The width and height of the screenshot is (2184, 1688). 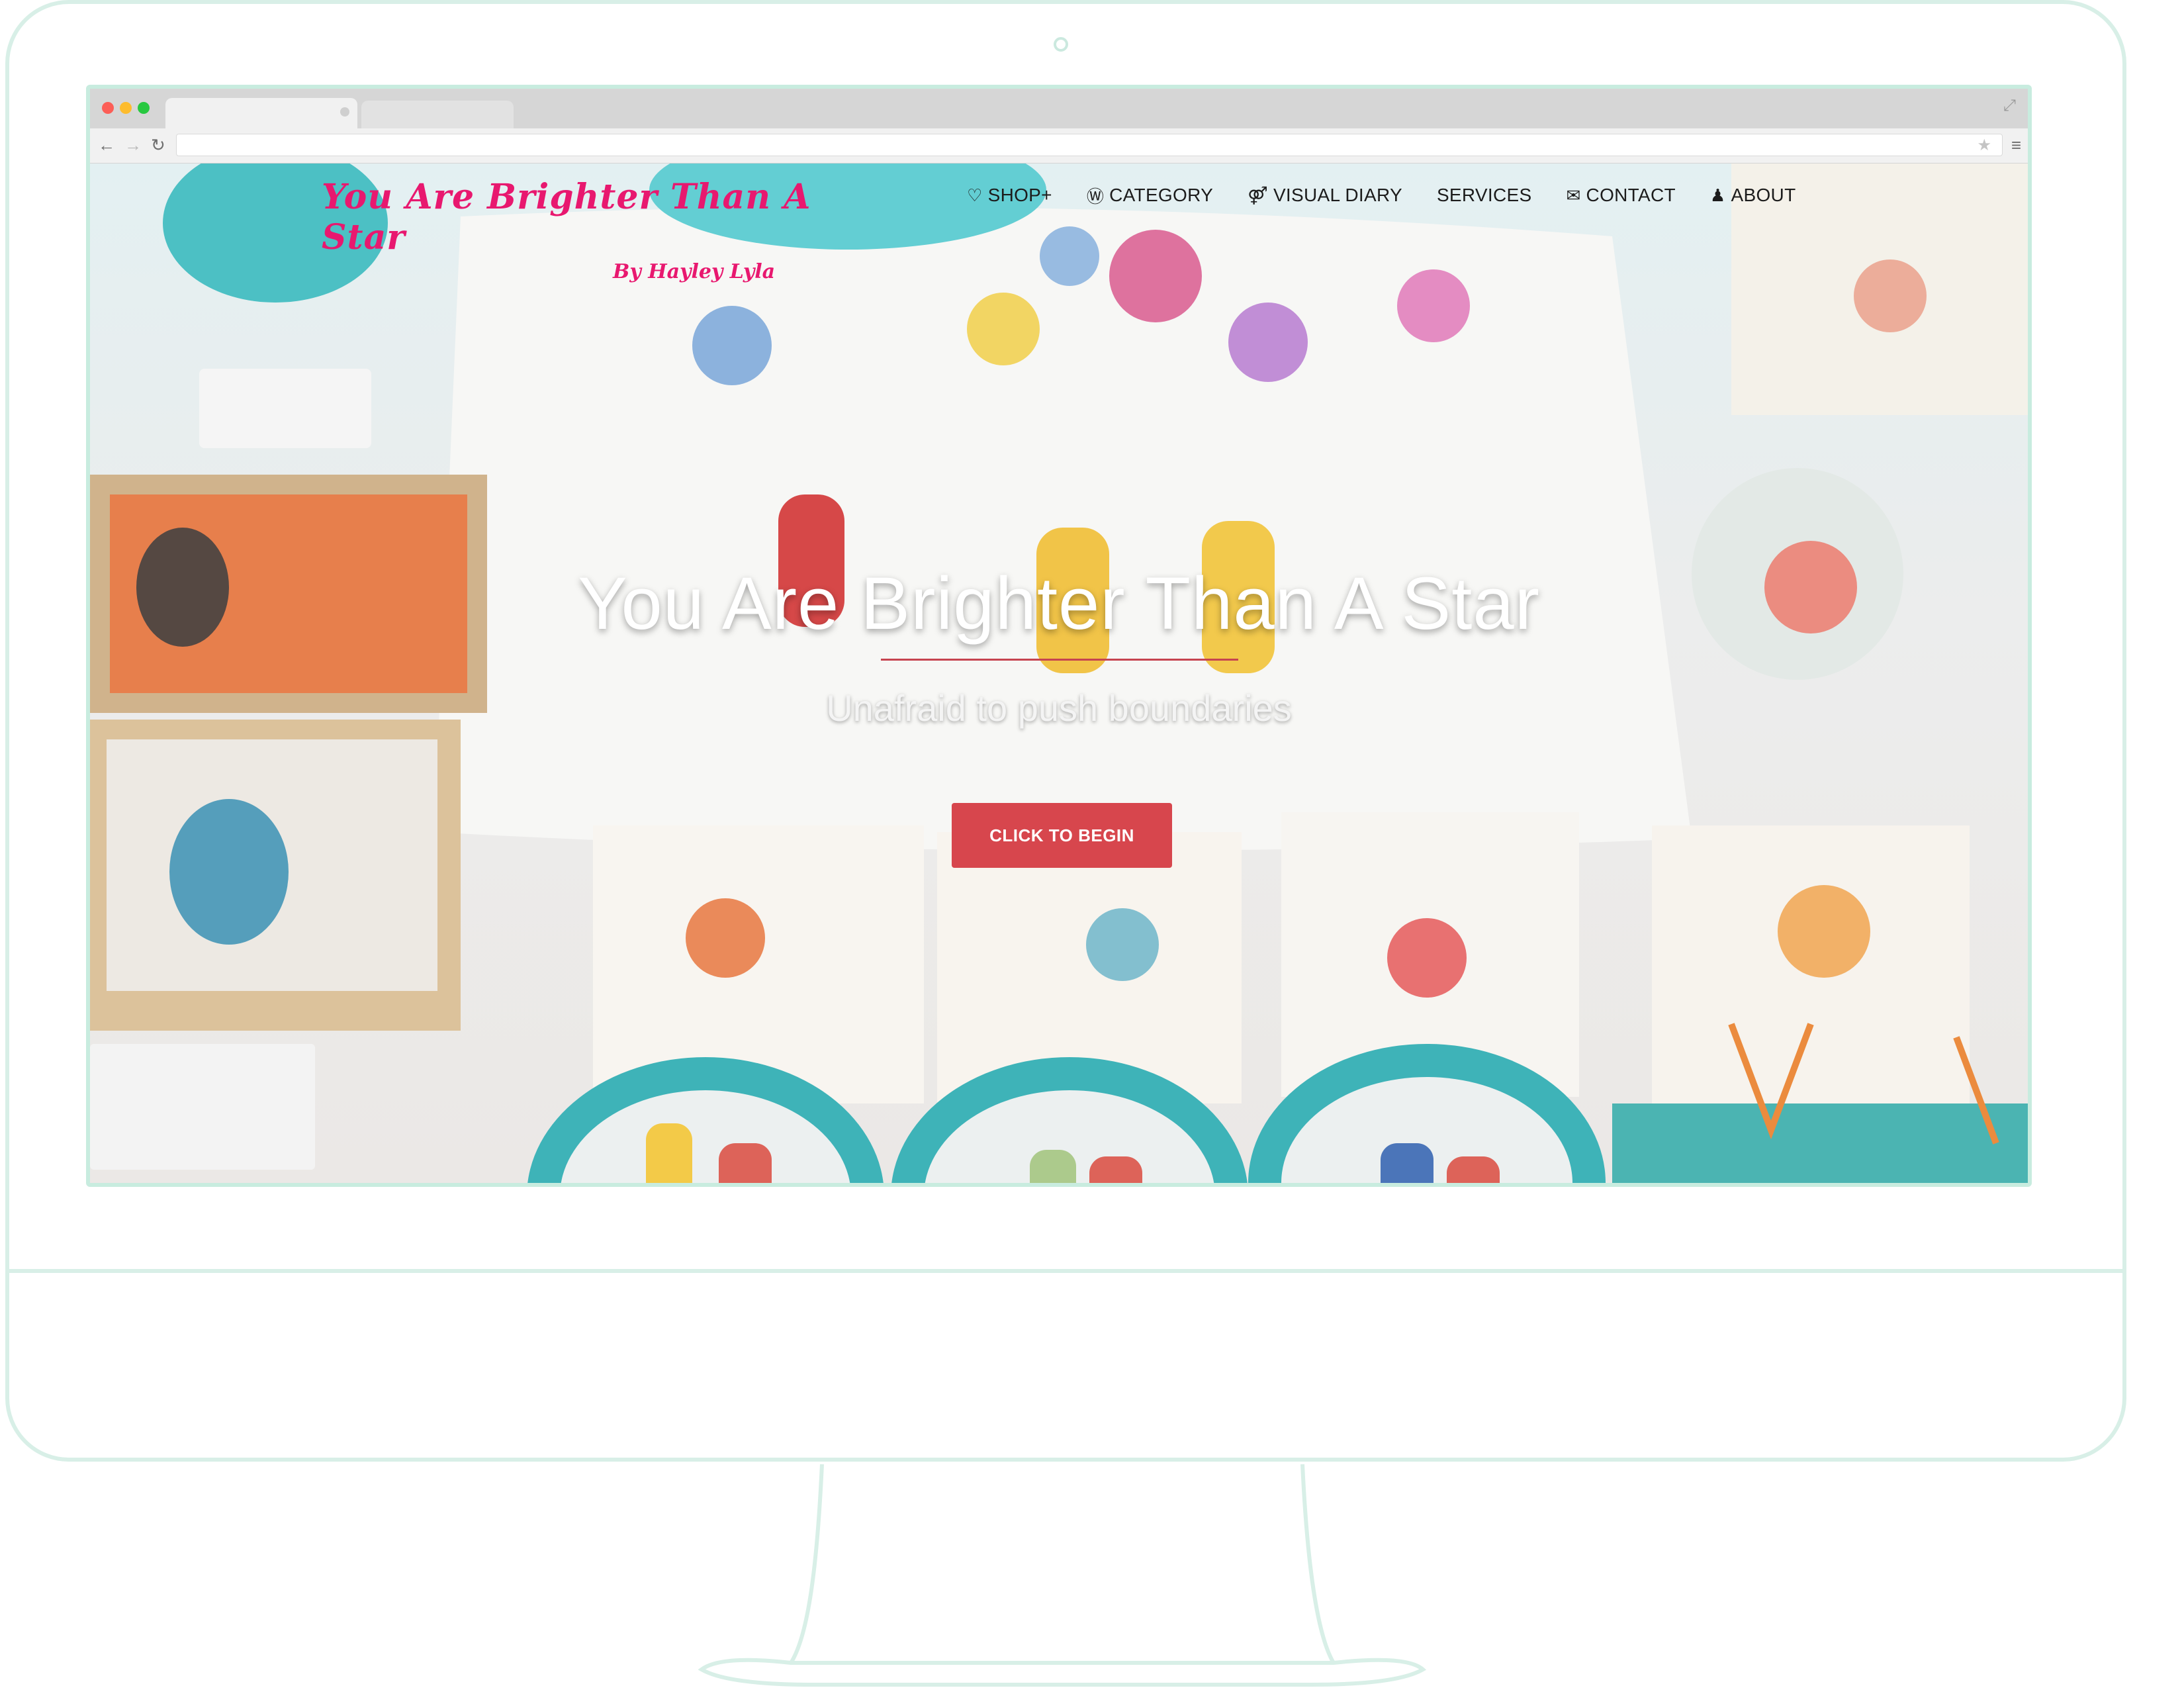 I want to click on browser-toolbar: ← → ↻ ★ ≡, so click(x=1059, y=146).